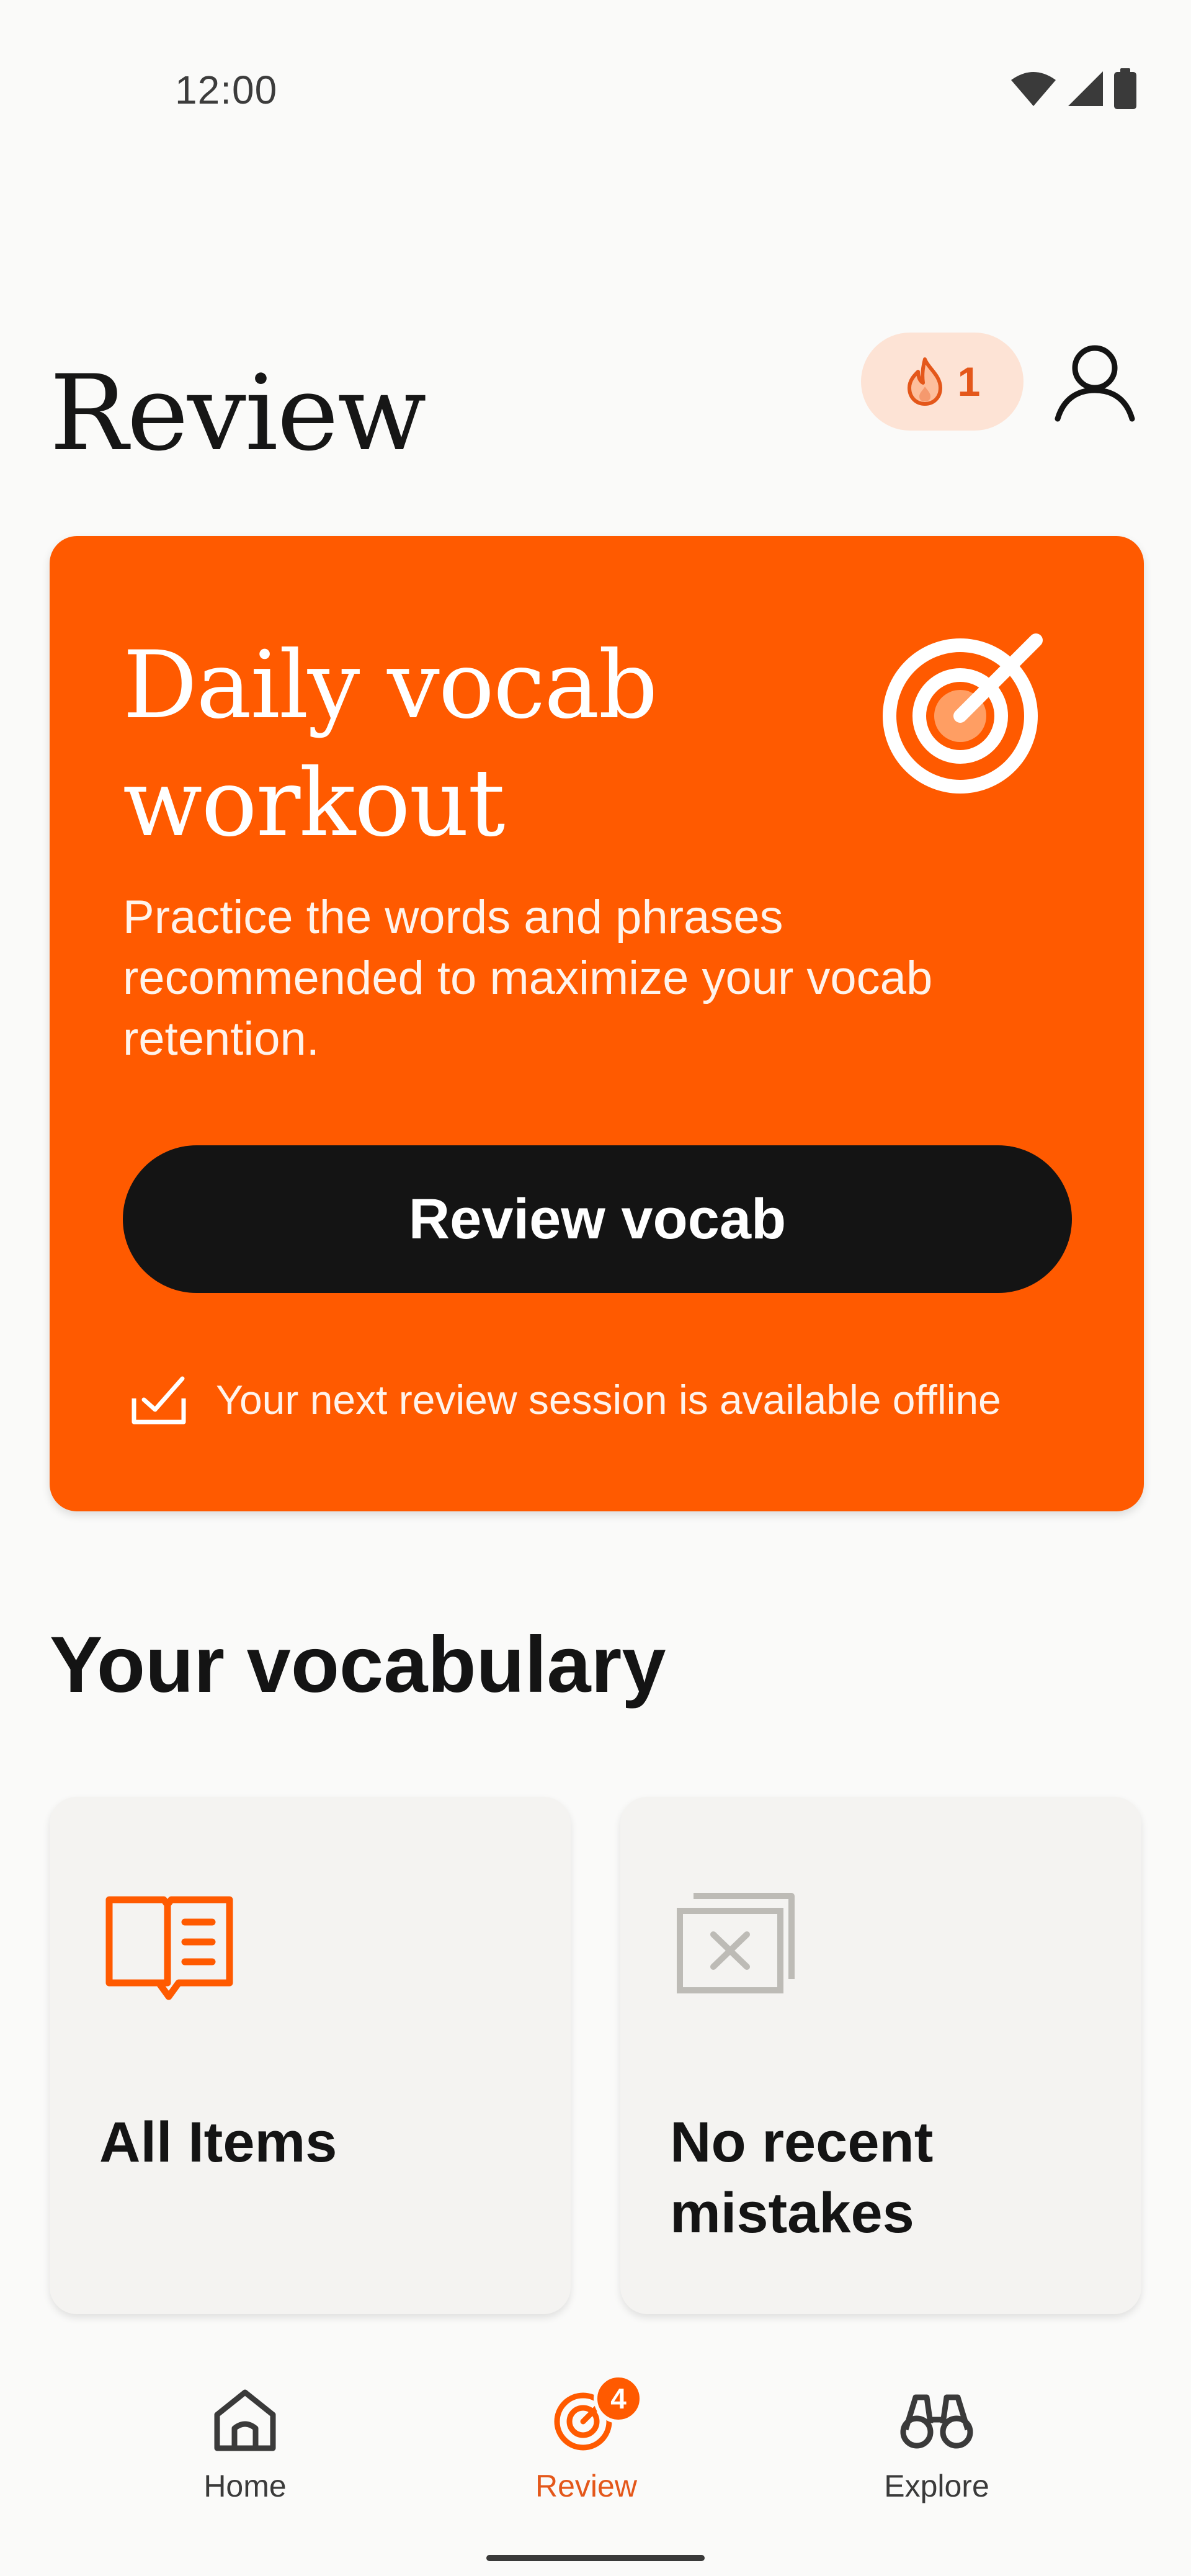 The width and height of the screenshot is (1191, 2576). Describe the element at coordinates (595, 2558) in the screenshot. I see `home-indicator` at that location.